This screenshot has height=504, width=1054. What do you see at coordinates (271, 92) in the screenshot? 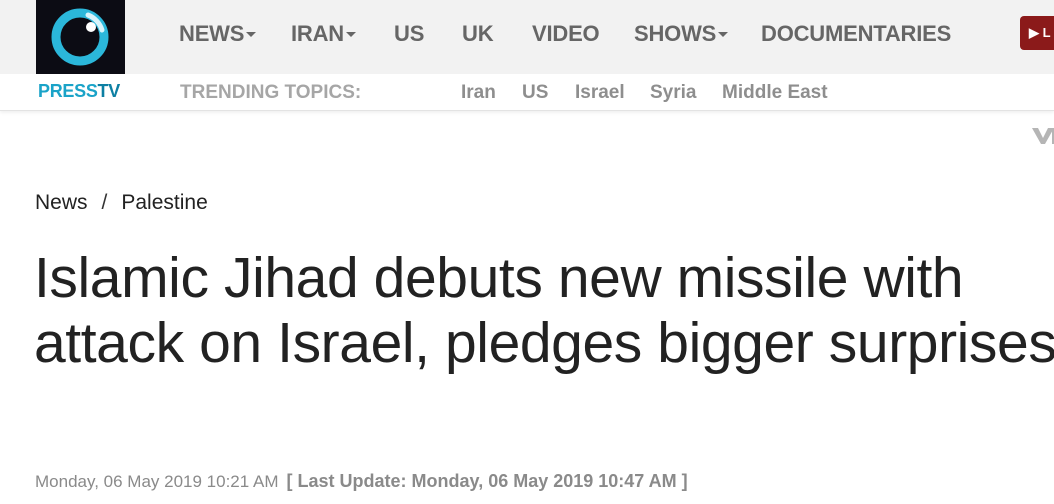
I see `trending-topics-label: TRENDING TOPICS:` at bounding box center [271, 92].